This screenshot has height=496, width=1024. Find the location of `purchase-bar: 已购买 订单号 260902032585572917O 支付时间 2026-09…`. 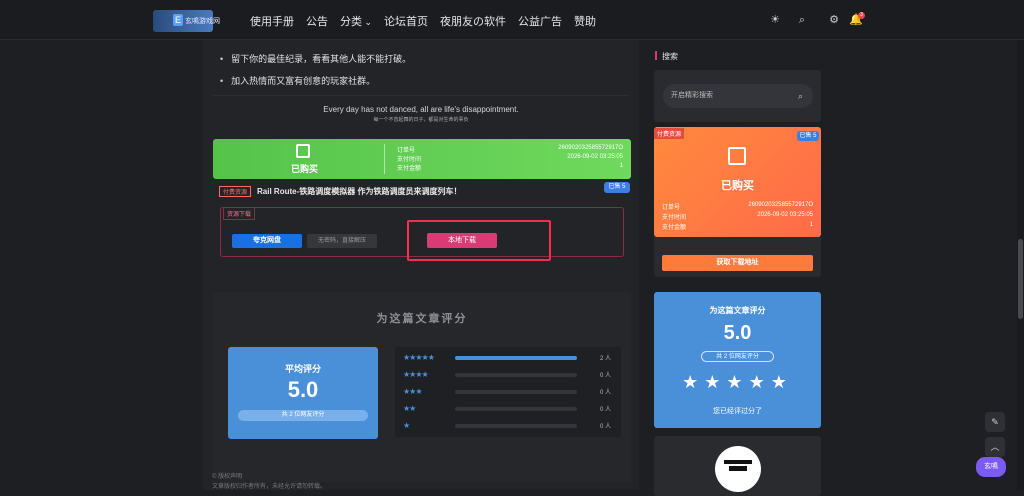

purchase-bar: 已购买 订单号 260902032585572917O 支付时间 2026-09… is located at coordinates (422, 159).